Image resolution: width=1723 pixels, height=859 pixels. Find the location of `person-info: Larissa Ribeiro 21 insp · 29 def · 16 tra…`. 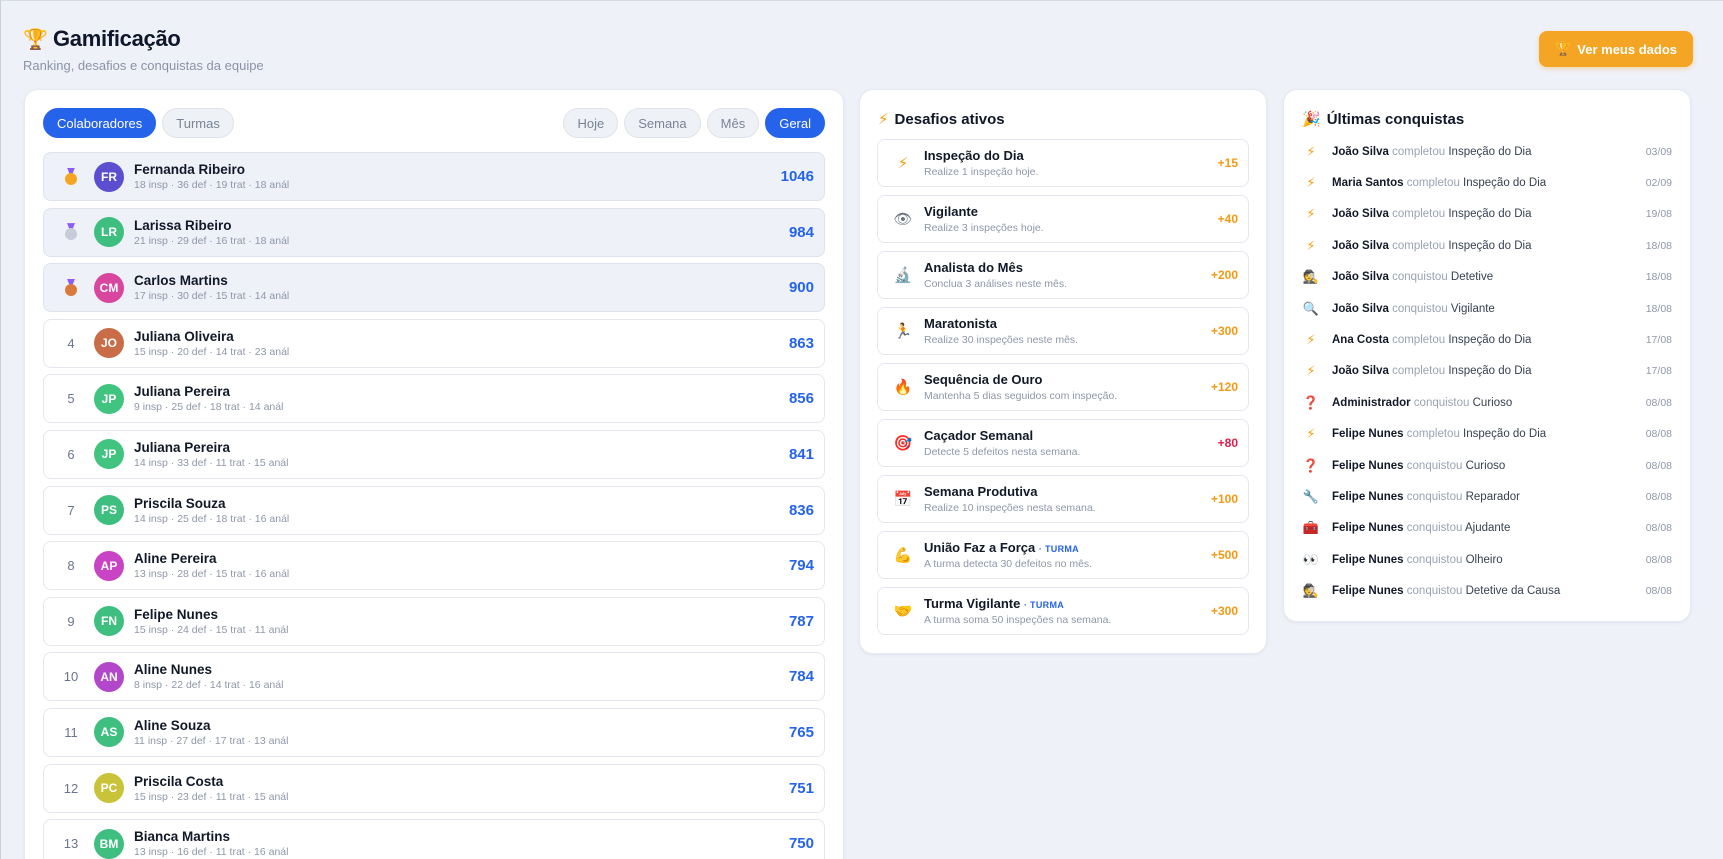

person-info: Larissa Ribeiro 21 insp · 29 def · 16 tra… is located at coordinates (461, 232).